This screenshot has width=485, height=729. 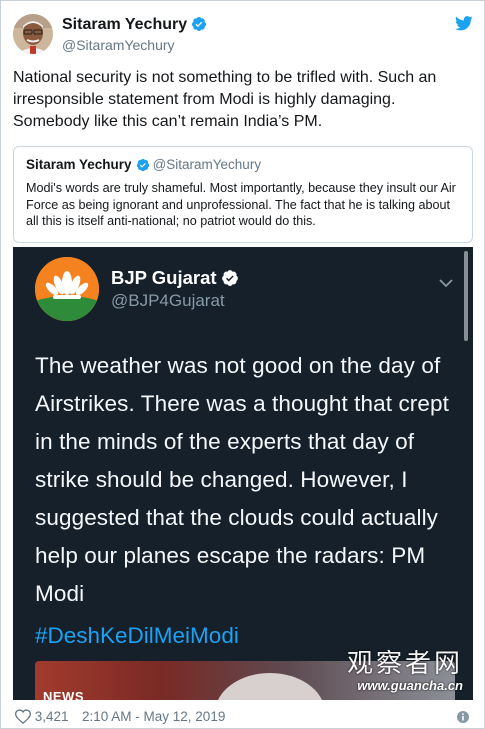 What do you see at coordinates (153, 716) in the screenshot?
I see `tweet-timestamp: 2:10 AM - May 12, 2019` at bounding box center [153, 716].